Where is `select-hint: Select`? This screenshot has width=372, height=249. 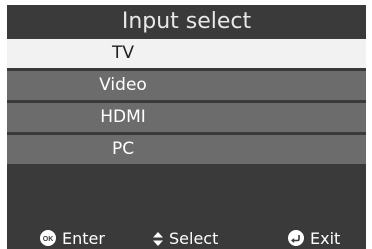
select-hint: Select is located at coordinates (185, 239).